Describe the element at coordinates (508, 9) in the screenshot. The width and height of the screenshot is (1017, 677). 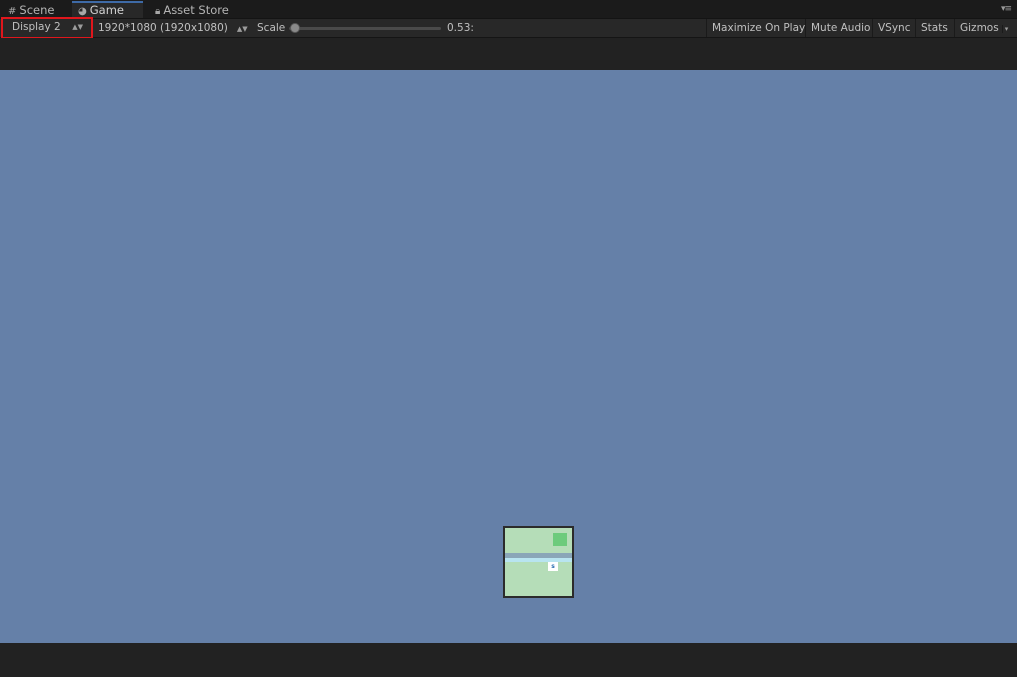
I see `tab-bar: # Scene ◕ Game 🔒︎ Asset Store ▾≡` at that location.